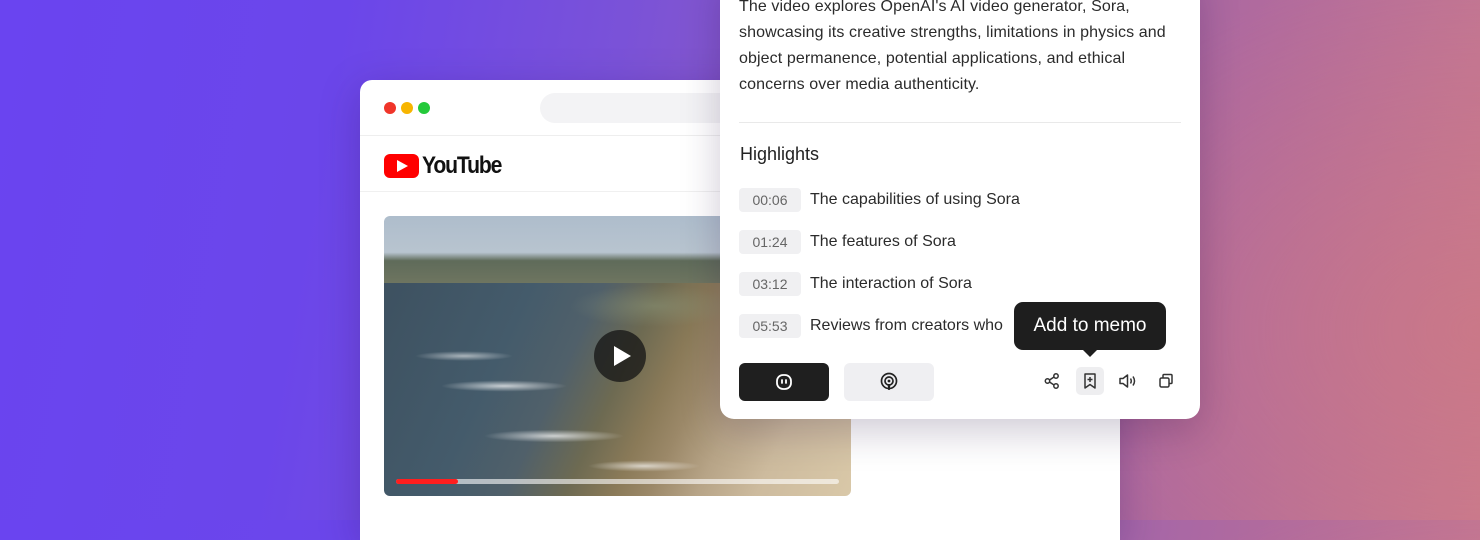  Describe the element at coordinates (1090, 329) in the screenshot. I see `add-to-memo-tooltip: Add to memo` at that location.